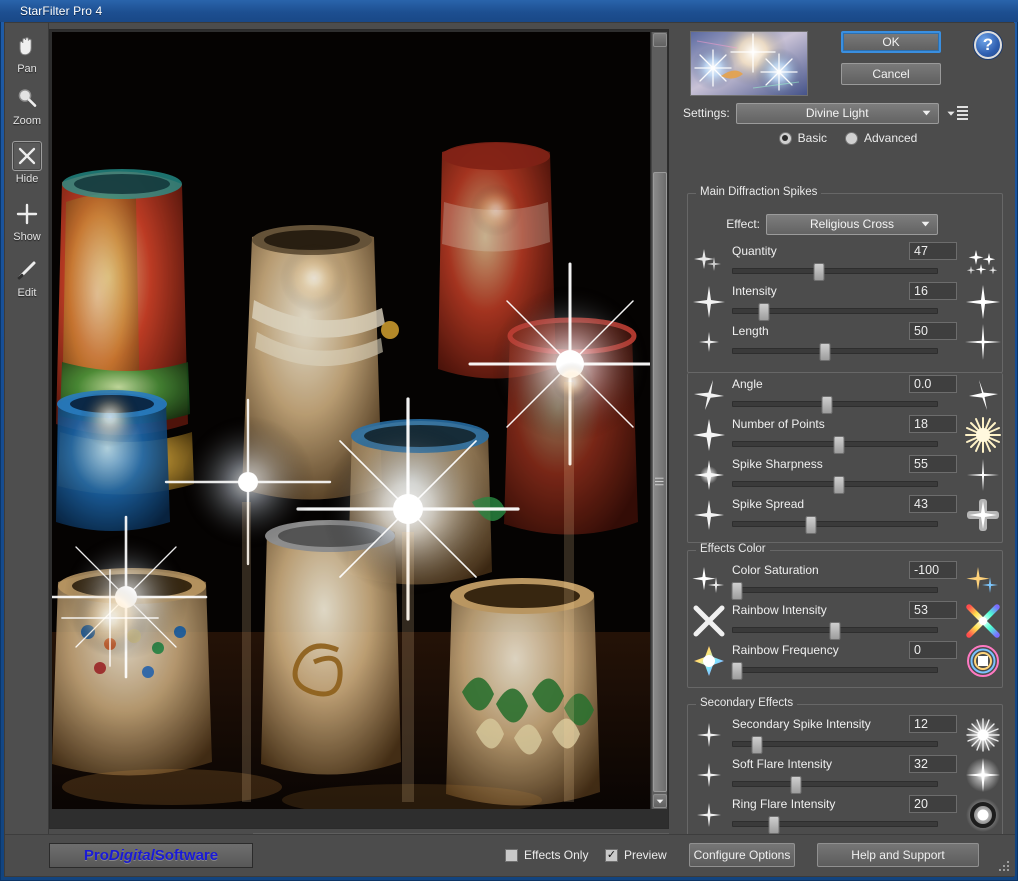 The height and width of the screenshot is (881, 1018). Describe the element at coordinates (709, 475) in the screenshot. I see `star-soft-icon` at that location.